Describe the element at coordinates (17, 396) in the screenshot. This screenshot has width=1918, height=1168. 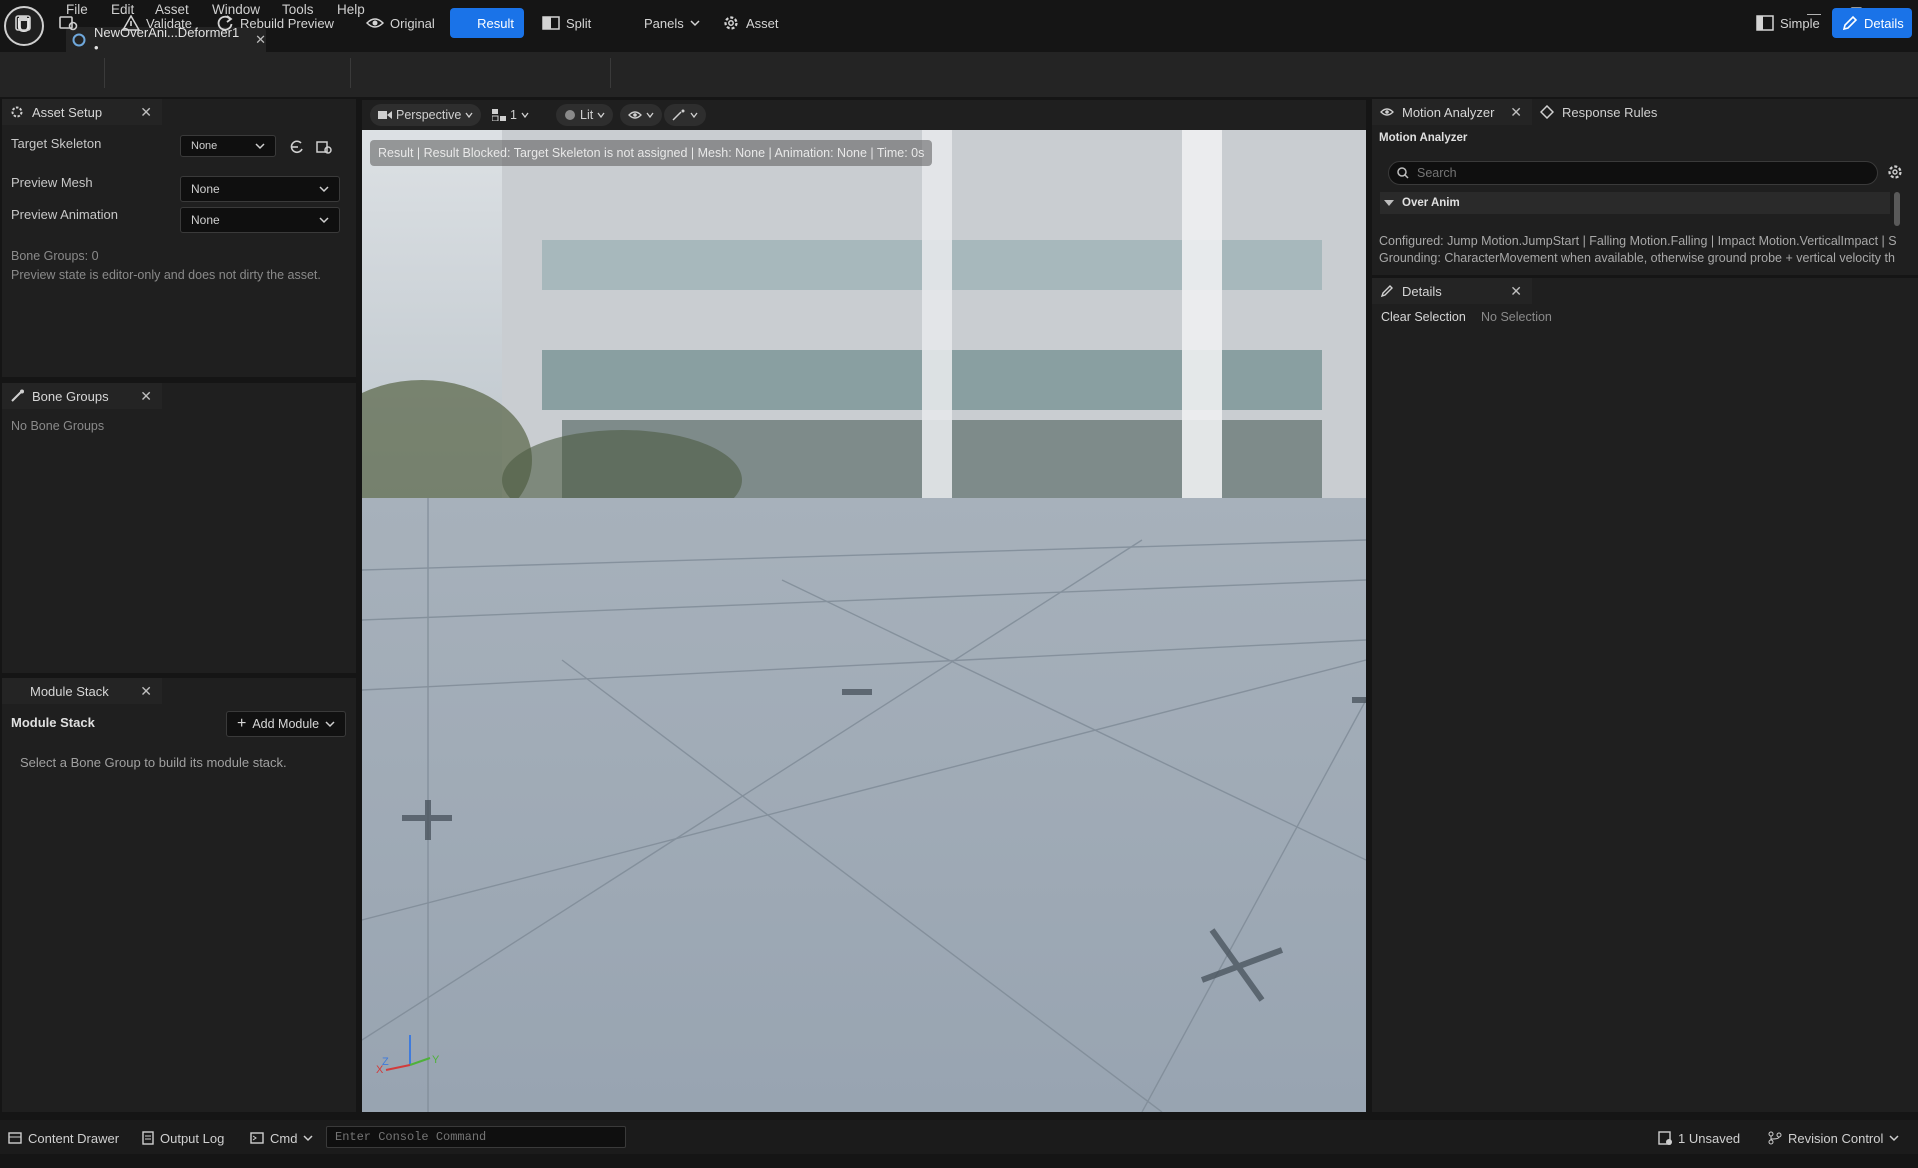
I see `bone-icon` at that location.